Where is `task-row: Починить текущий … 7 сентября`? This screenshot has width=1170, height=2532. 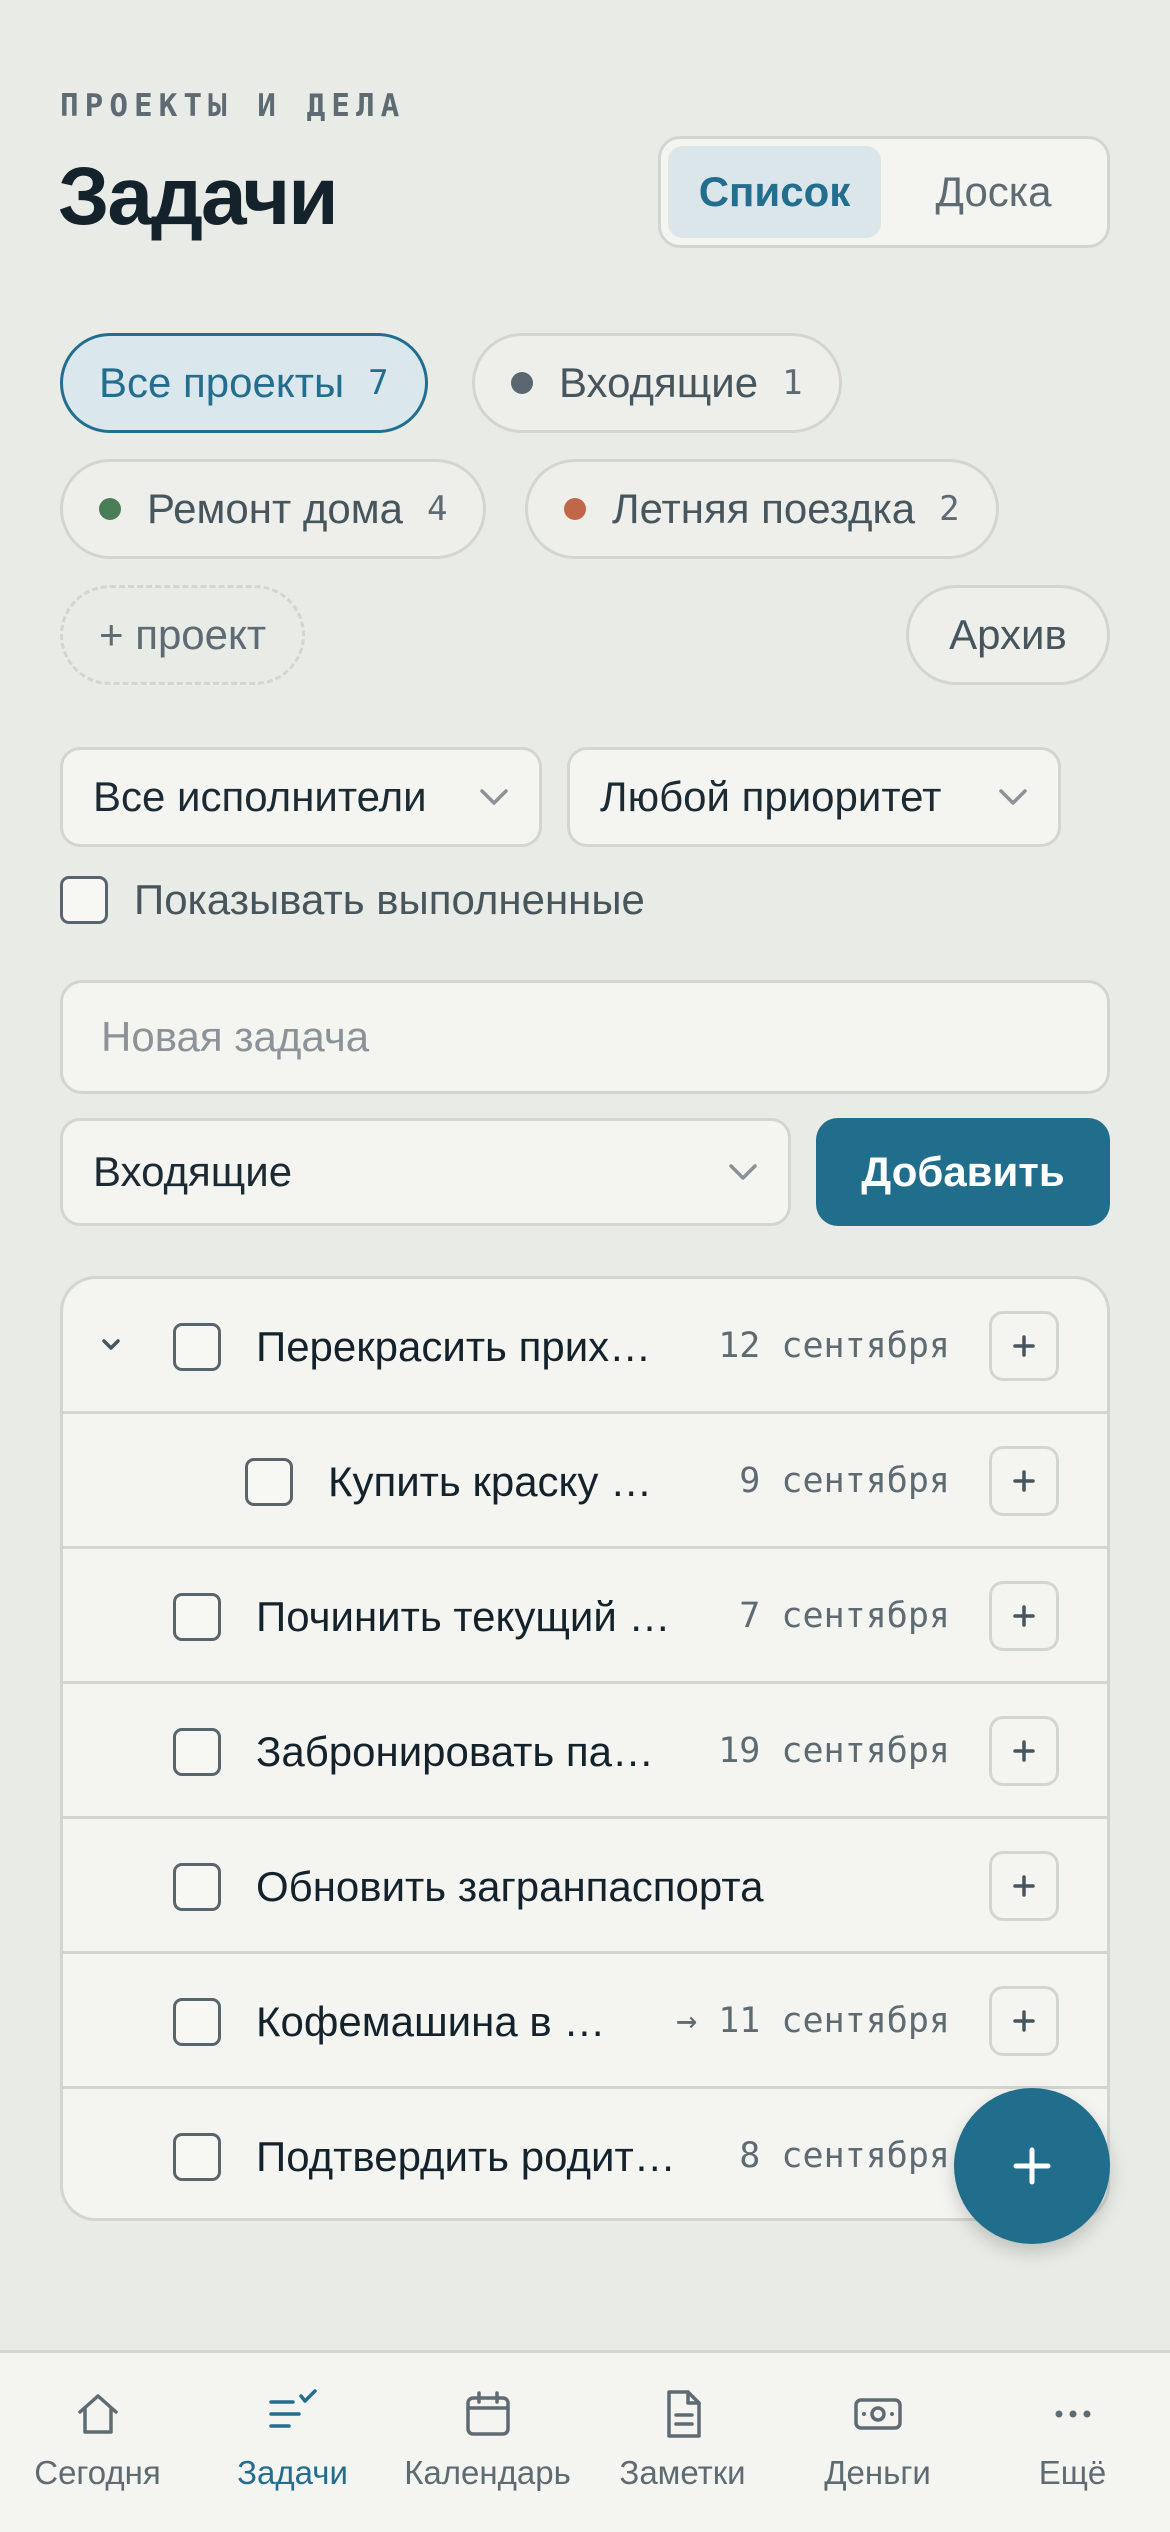
task-row: Починить текущий … 7 сентября is located at coordinates (585, 1616).